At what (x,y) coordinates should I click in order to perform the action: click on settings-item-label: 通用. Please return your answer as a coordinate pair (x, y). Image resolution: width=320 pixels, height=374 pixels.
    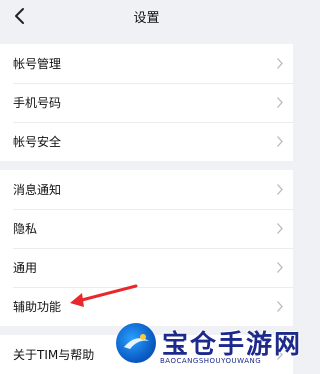
    Looking at the image, I should click on (25, 268).